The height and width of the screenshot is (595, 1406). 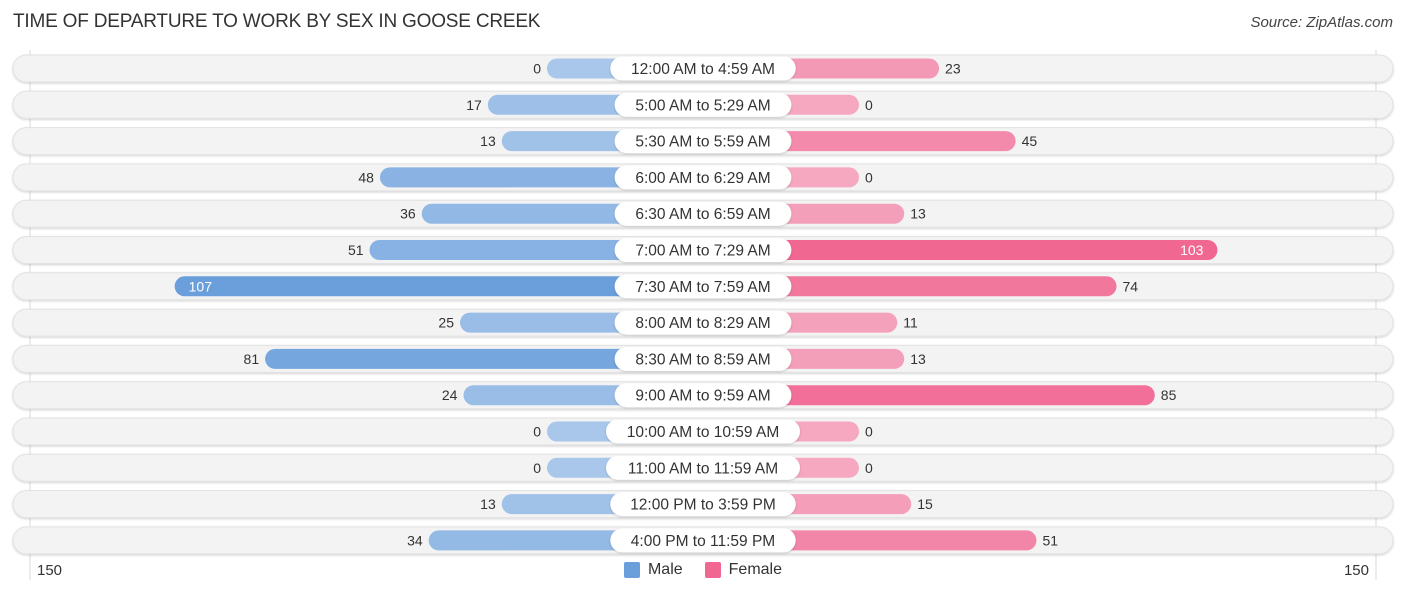 What do you see at coordinates (415, 540) in the screenshot?
I see `value-label-male: 34` at bounding box center [415, 540].